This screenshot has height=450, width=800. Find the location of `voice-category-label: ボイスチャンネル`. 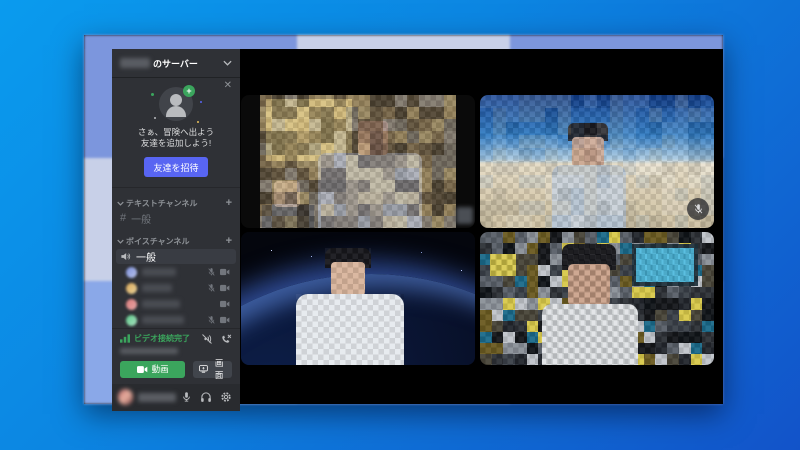

voice-category-label: ボイスチャンネル is located at coordinates (158, 241).